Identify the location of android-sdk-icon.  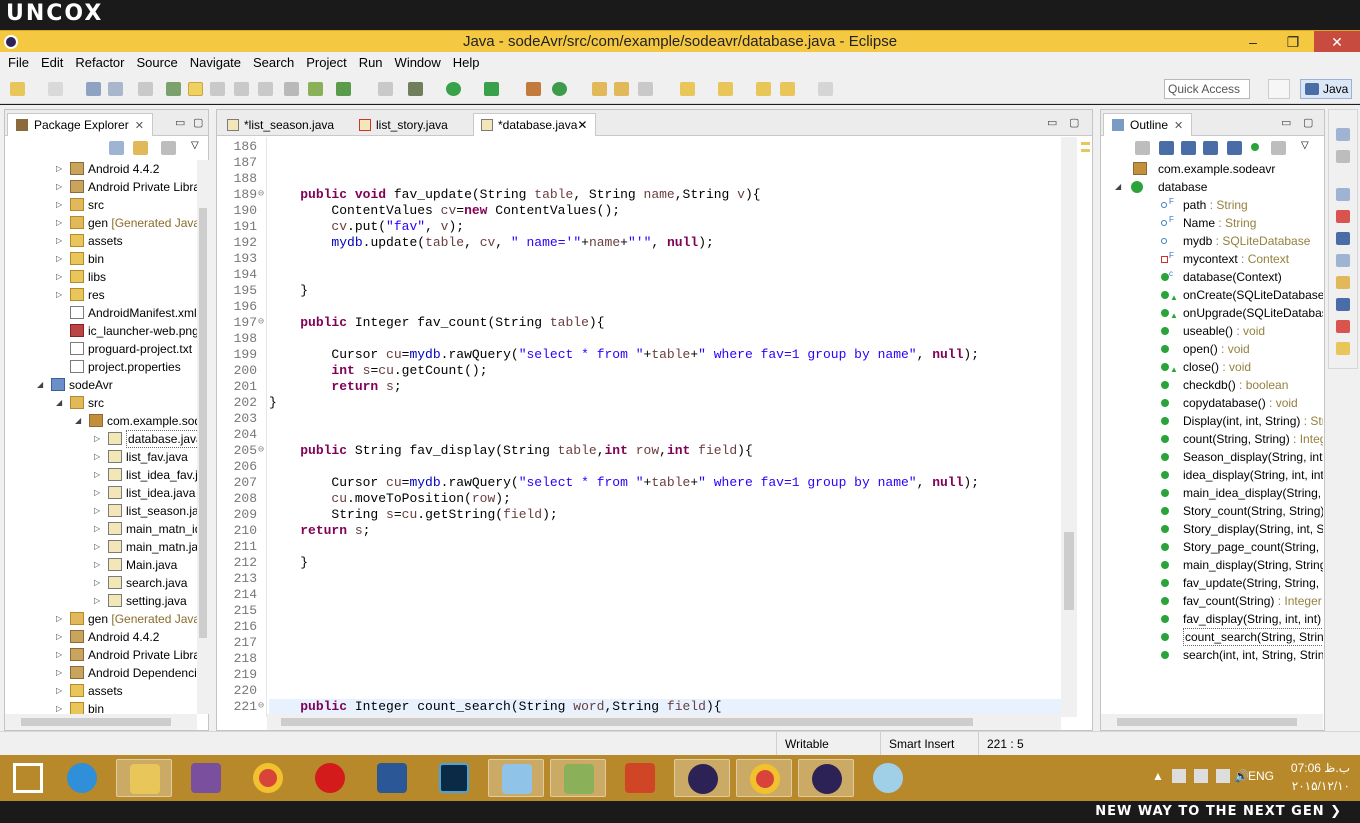
(315, 89).